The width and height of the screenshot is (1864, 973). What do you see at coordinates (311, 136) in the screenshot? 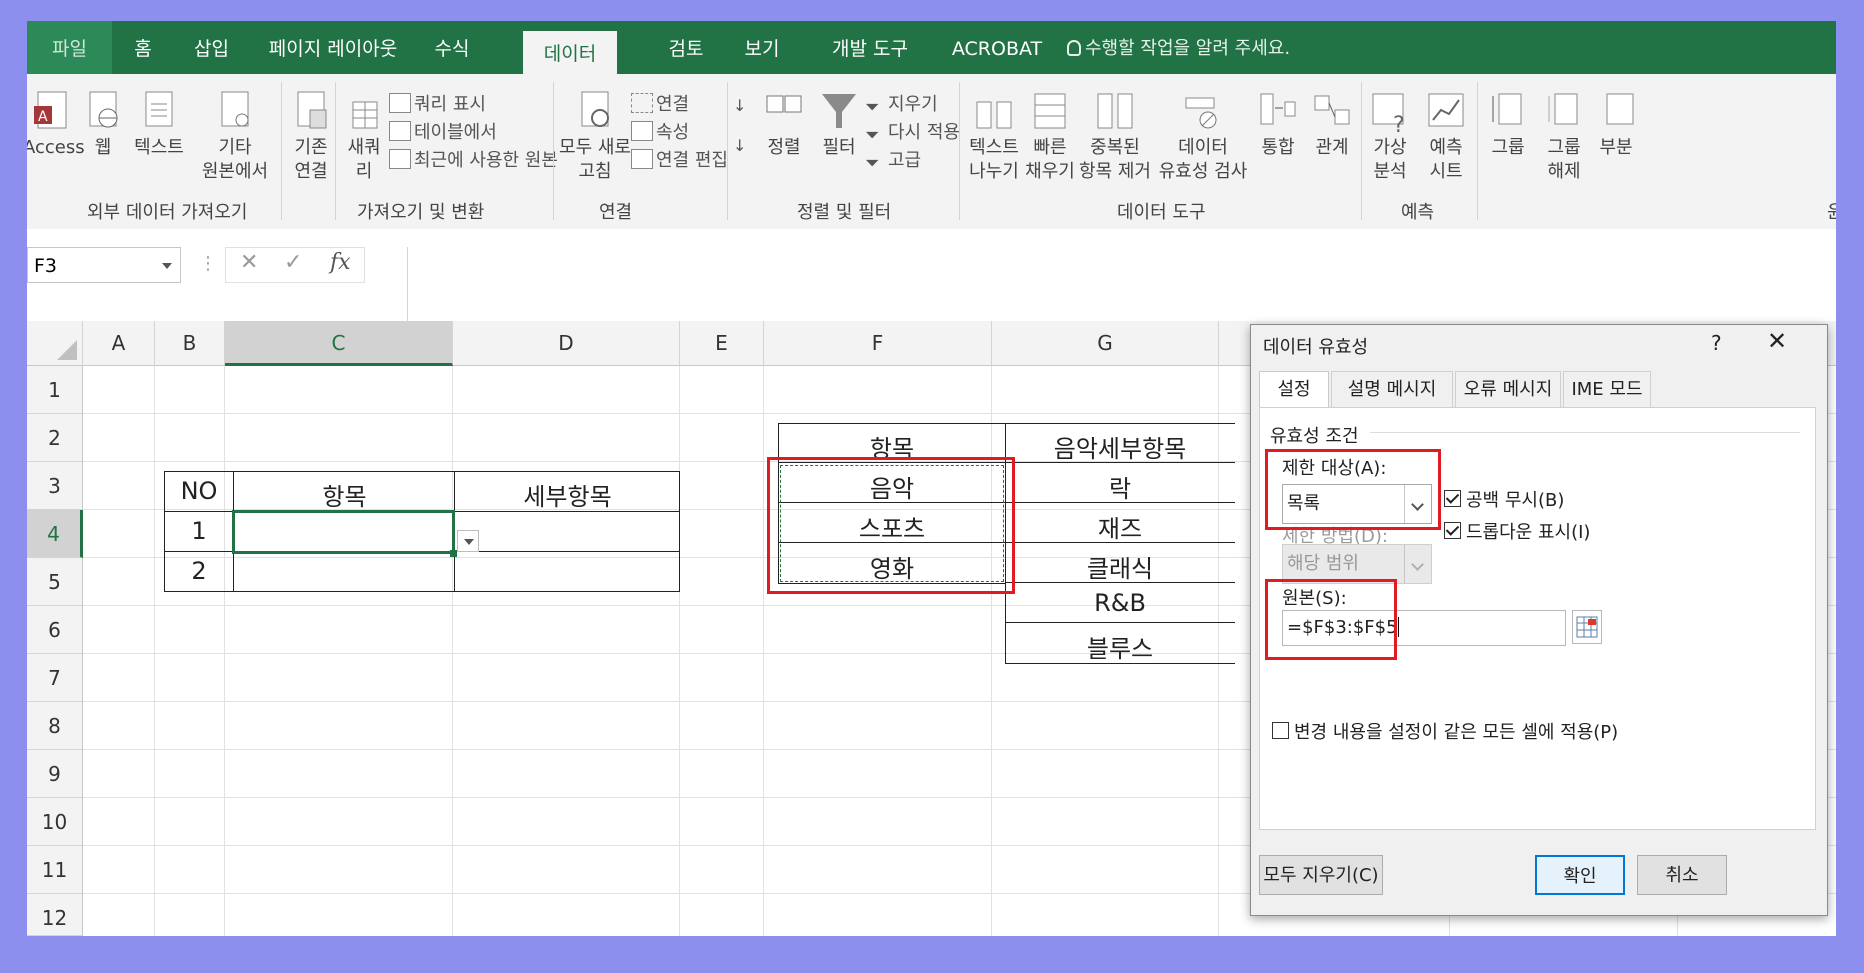
I see `existing-connections-button: 기존 연결` at bounding box center [311, 136].